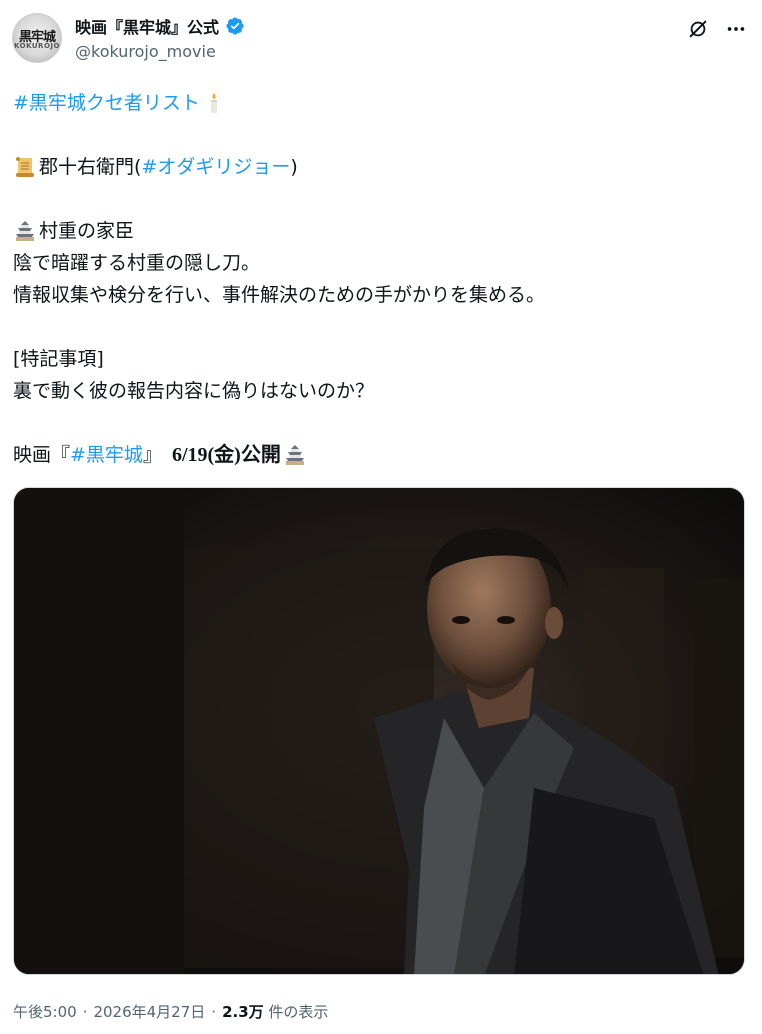 The height and width of the screenshot is (1034, 762). What do you see at coordinates (87, 231) in the screenshot?
I see `role-text: 村重の家臣` at bounding box center [87, 231].